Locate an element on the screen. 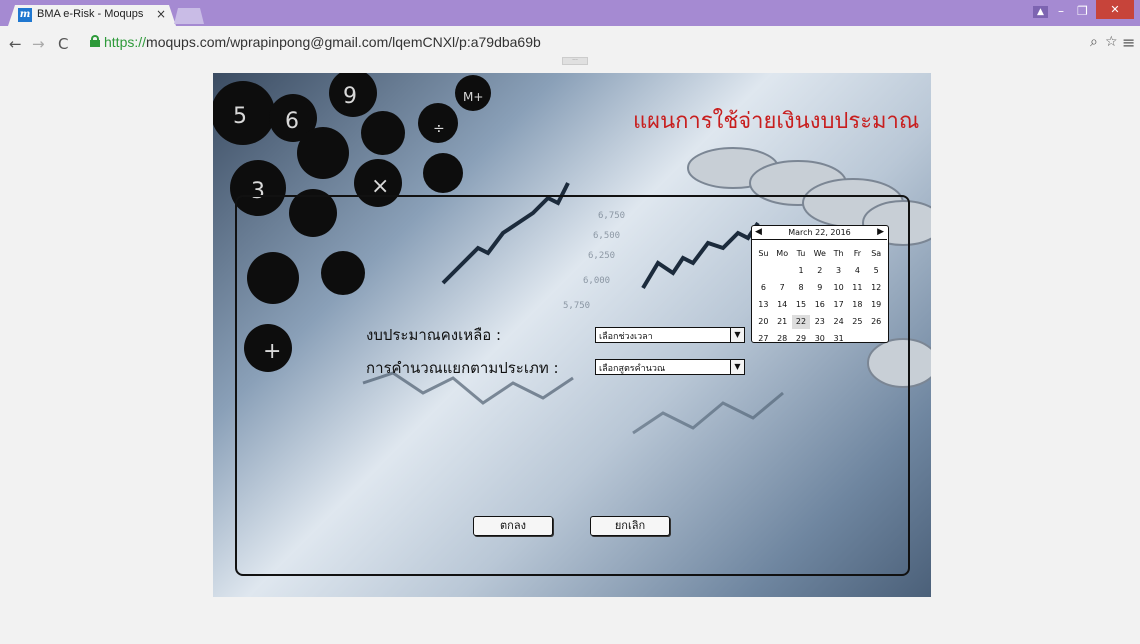 This screenshot has height=644, width=1140. calendar-day: 18 is located at coordinates (857, 305).